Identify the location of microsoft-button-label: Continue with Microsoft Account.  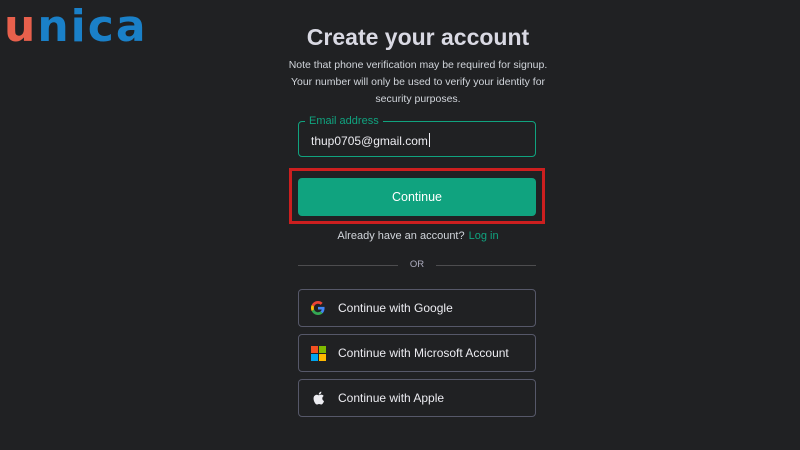
(423, 353).